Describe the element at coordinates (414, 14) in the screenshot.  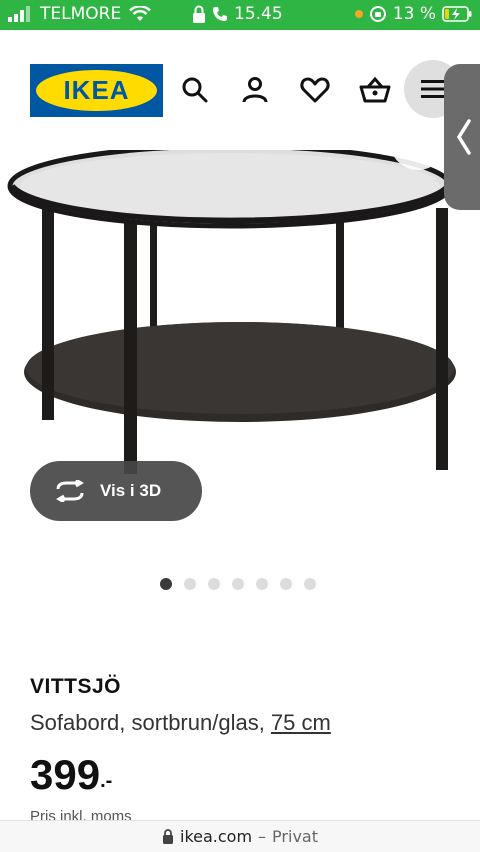
I see `battery-percent: 13 %` at that location.